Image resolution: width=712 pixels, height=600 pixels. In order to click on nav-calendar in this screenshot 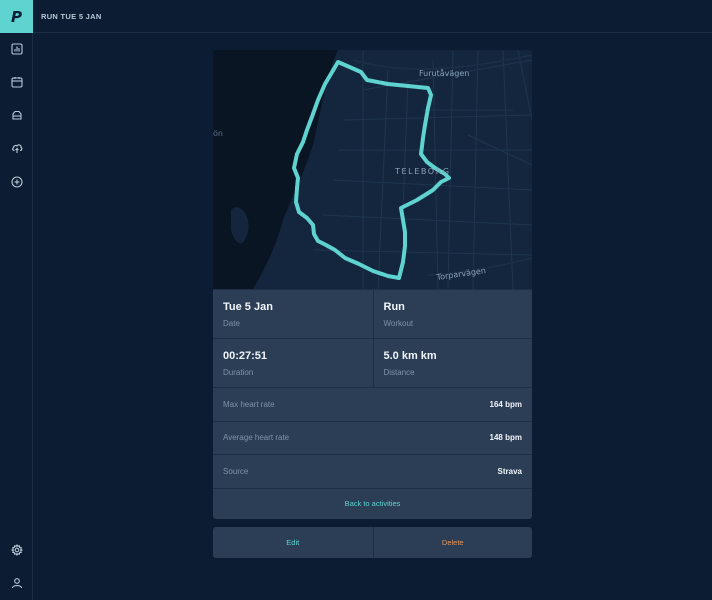, I will do `click(16, 82)`.